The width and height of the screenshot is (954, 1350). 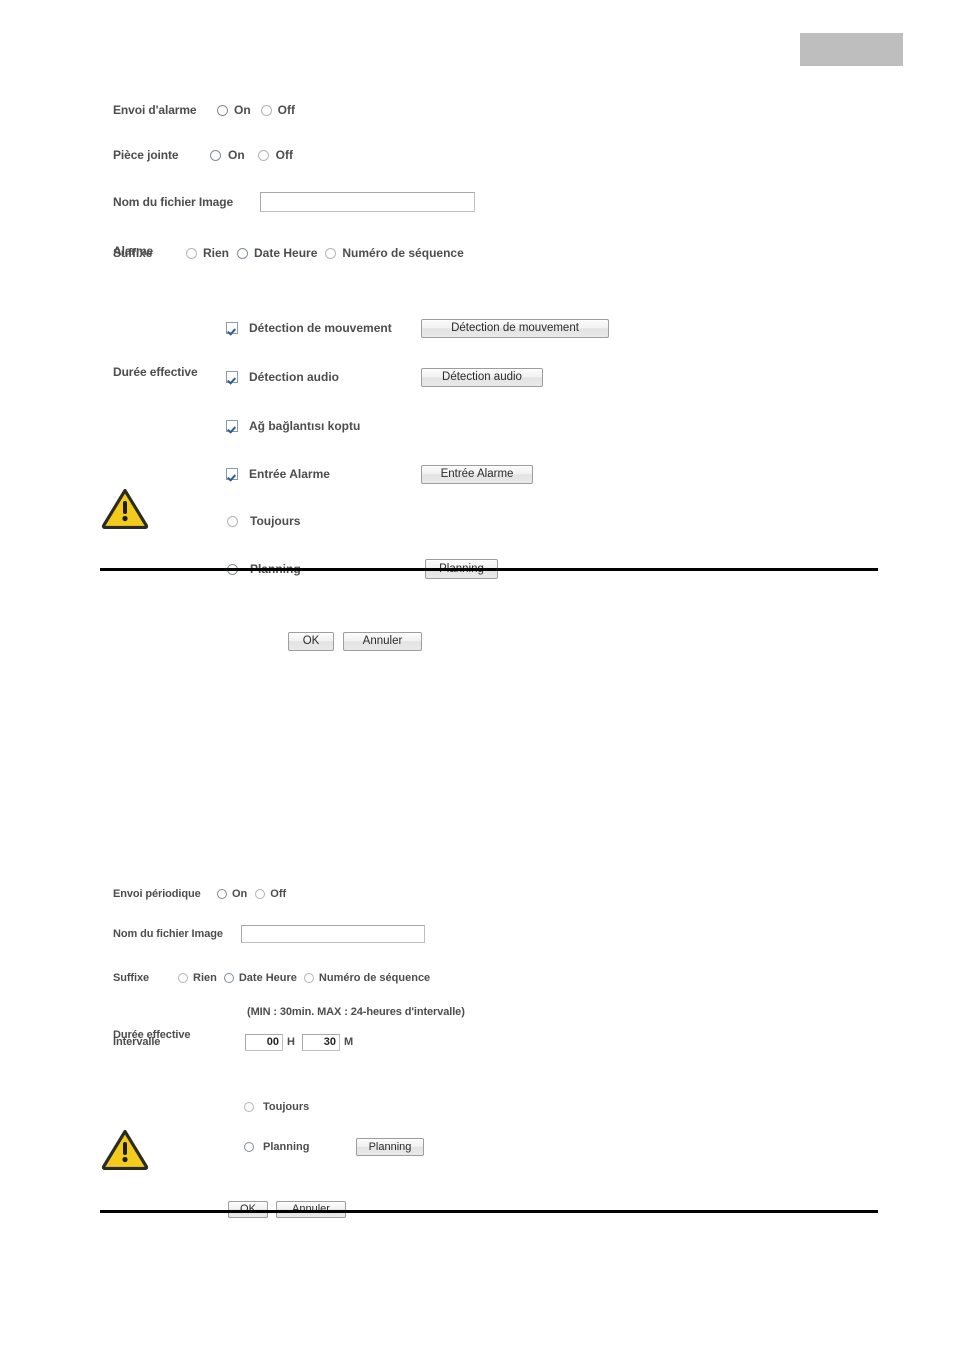 I want to click on periodic-ok-button: OK, so click(x=248, y=1209).